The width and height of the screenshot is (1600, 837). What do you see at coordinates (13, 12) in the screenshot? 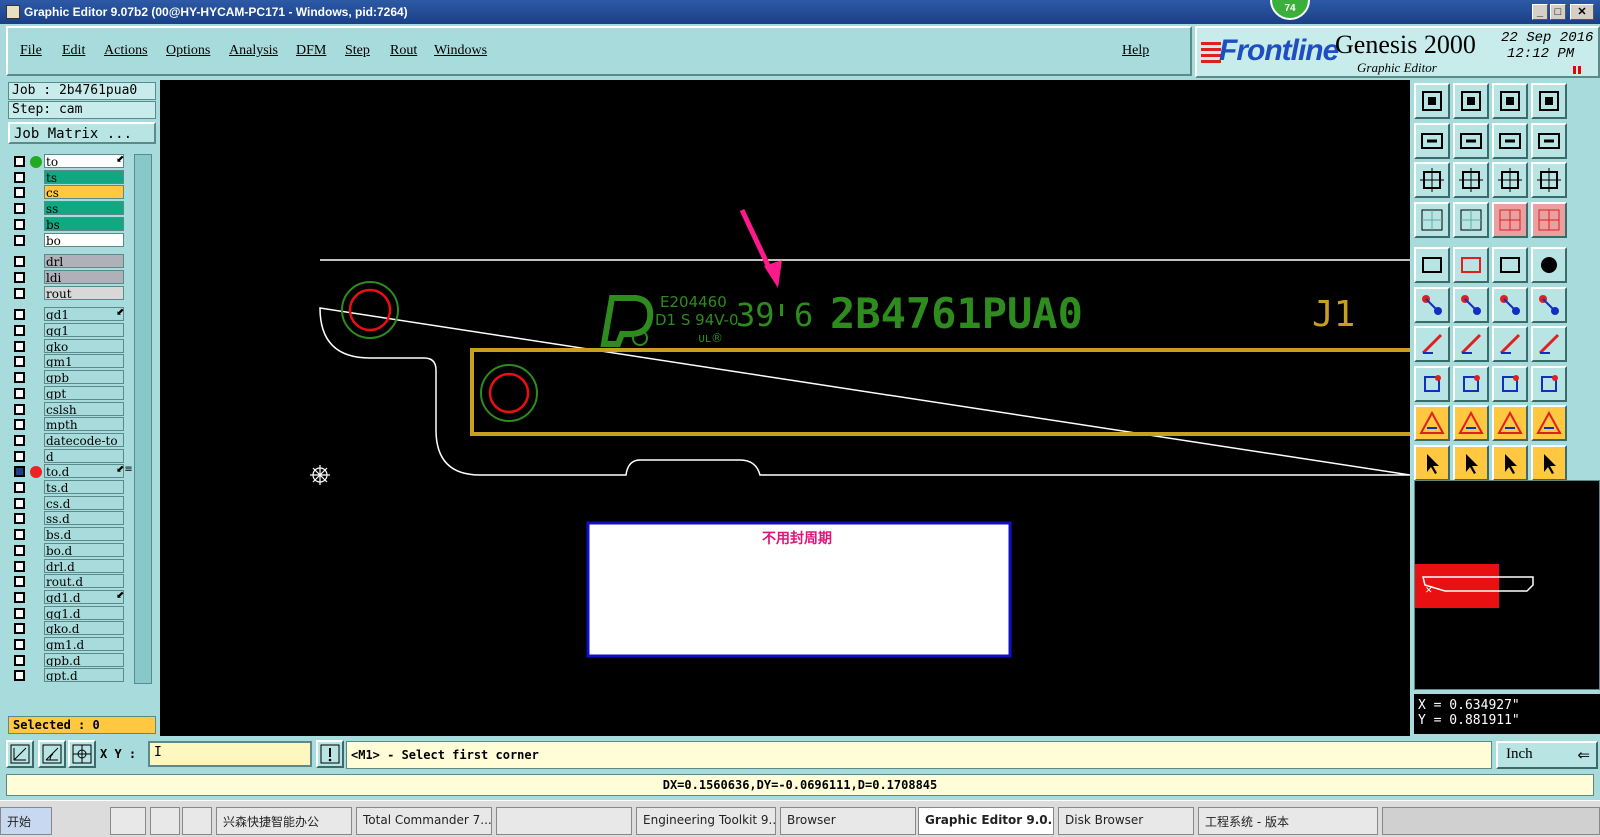
I see `window-icon` at bounding box center [13, 12].